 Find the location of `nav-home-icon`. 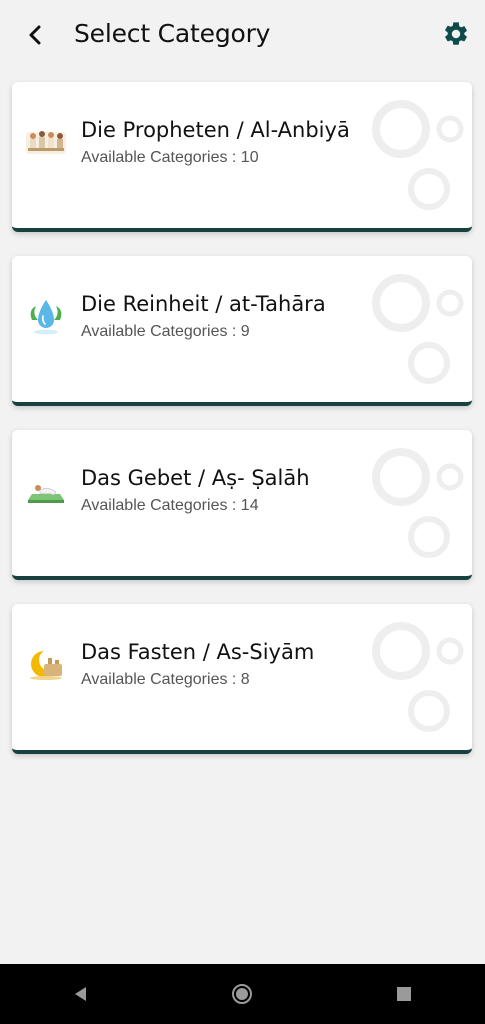

nav-home-icon is located at coordinates (242, 994).